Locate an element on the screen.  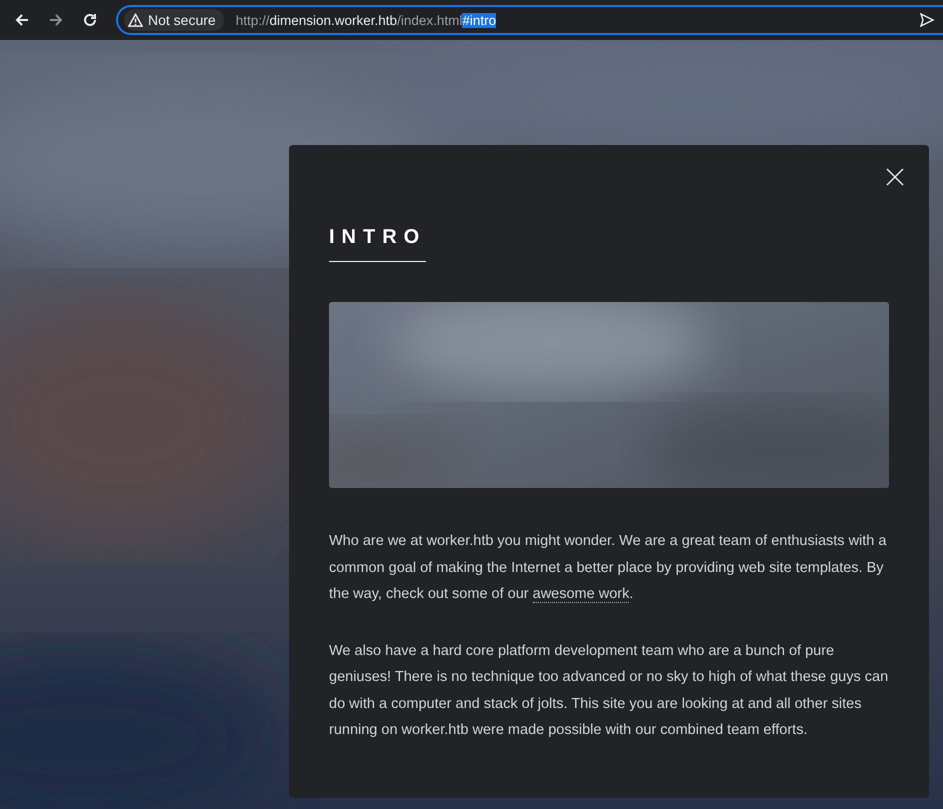
security-label: Not secure is located at coordinates (182, 20).